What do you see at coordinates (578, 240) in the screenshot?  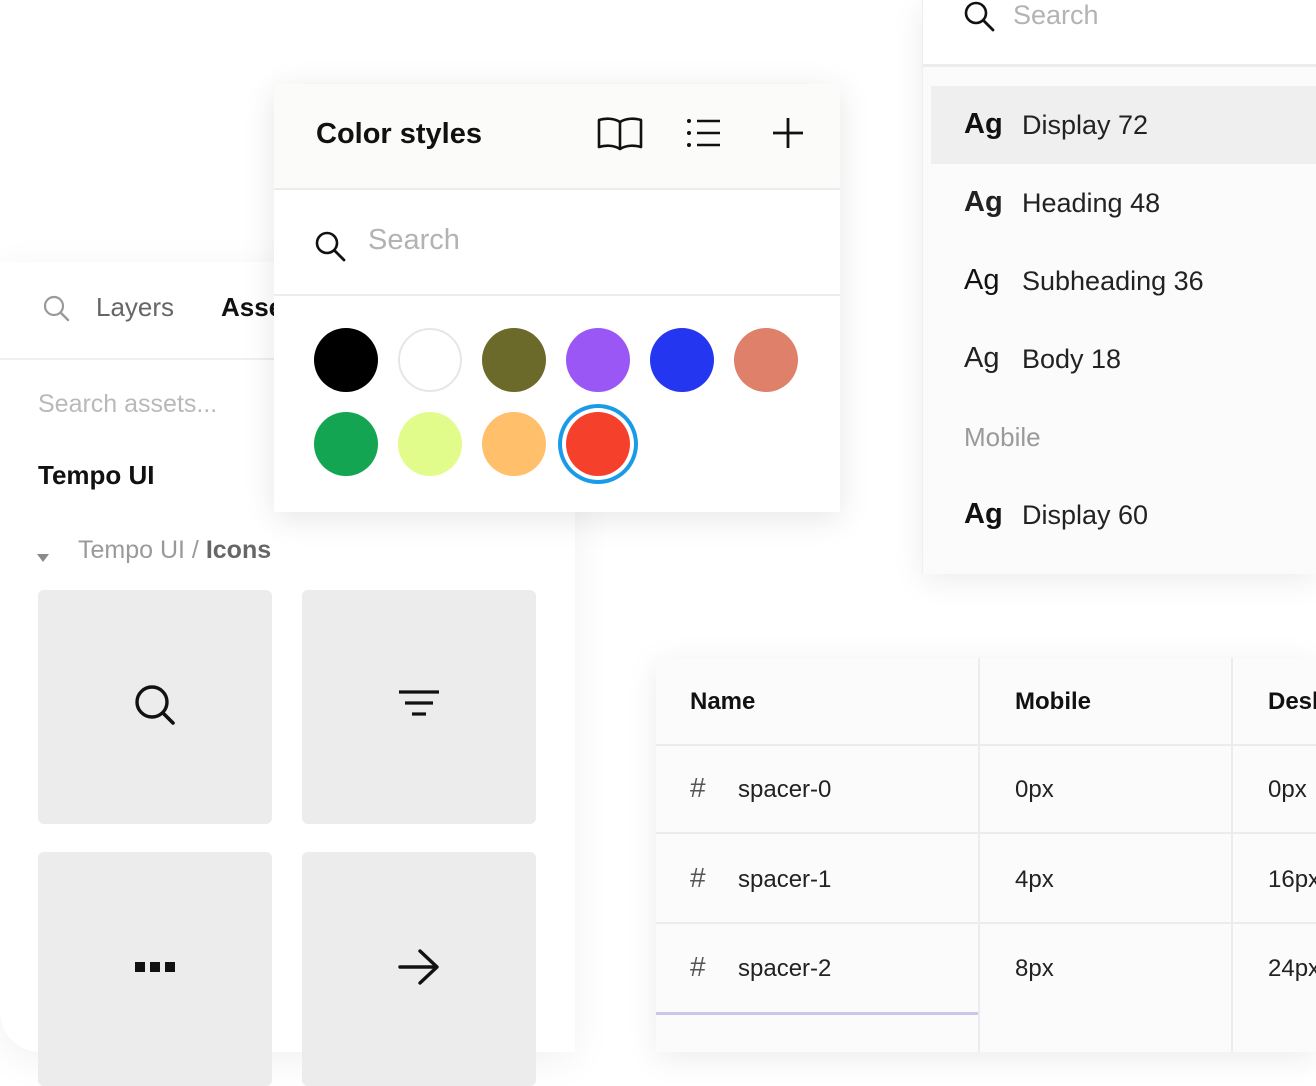 I see `color-search-input` at bounding box center [578, 240].